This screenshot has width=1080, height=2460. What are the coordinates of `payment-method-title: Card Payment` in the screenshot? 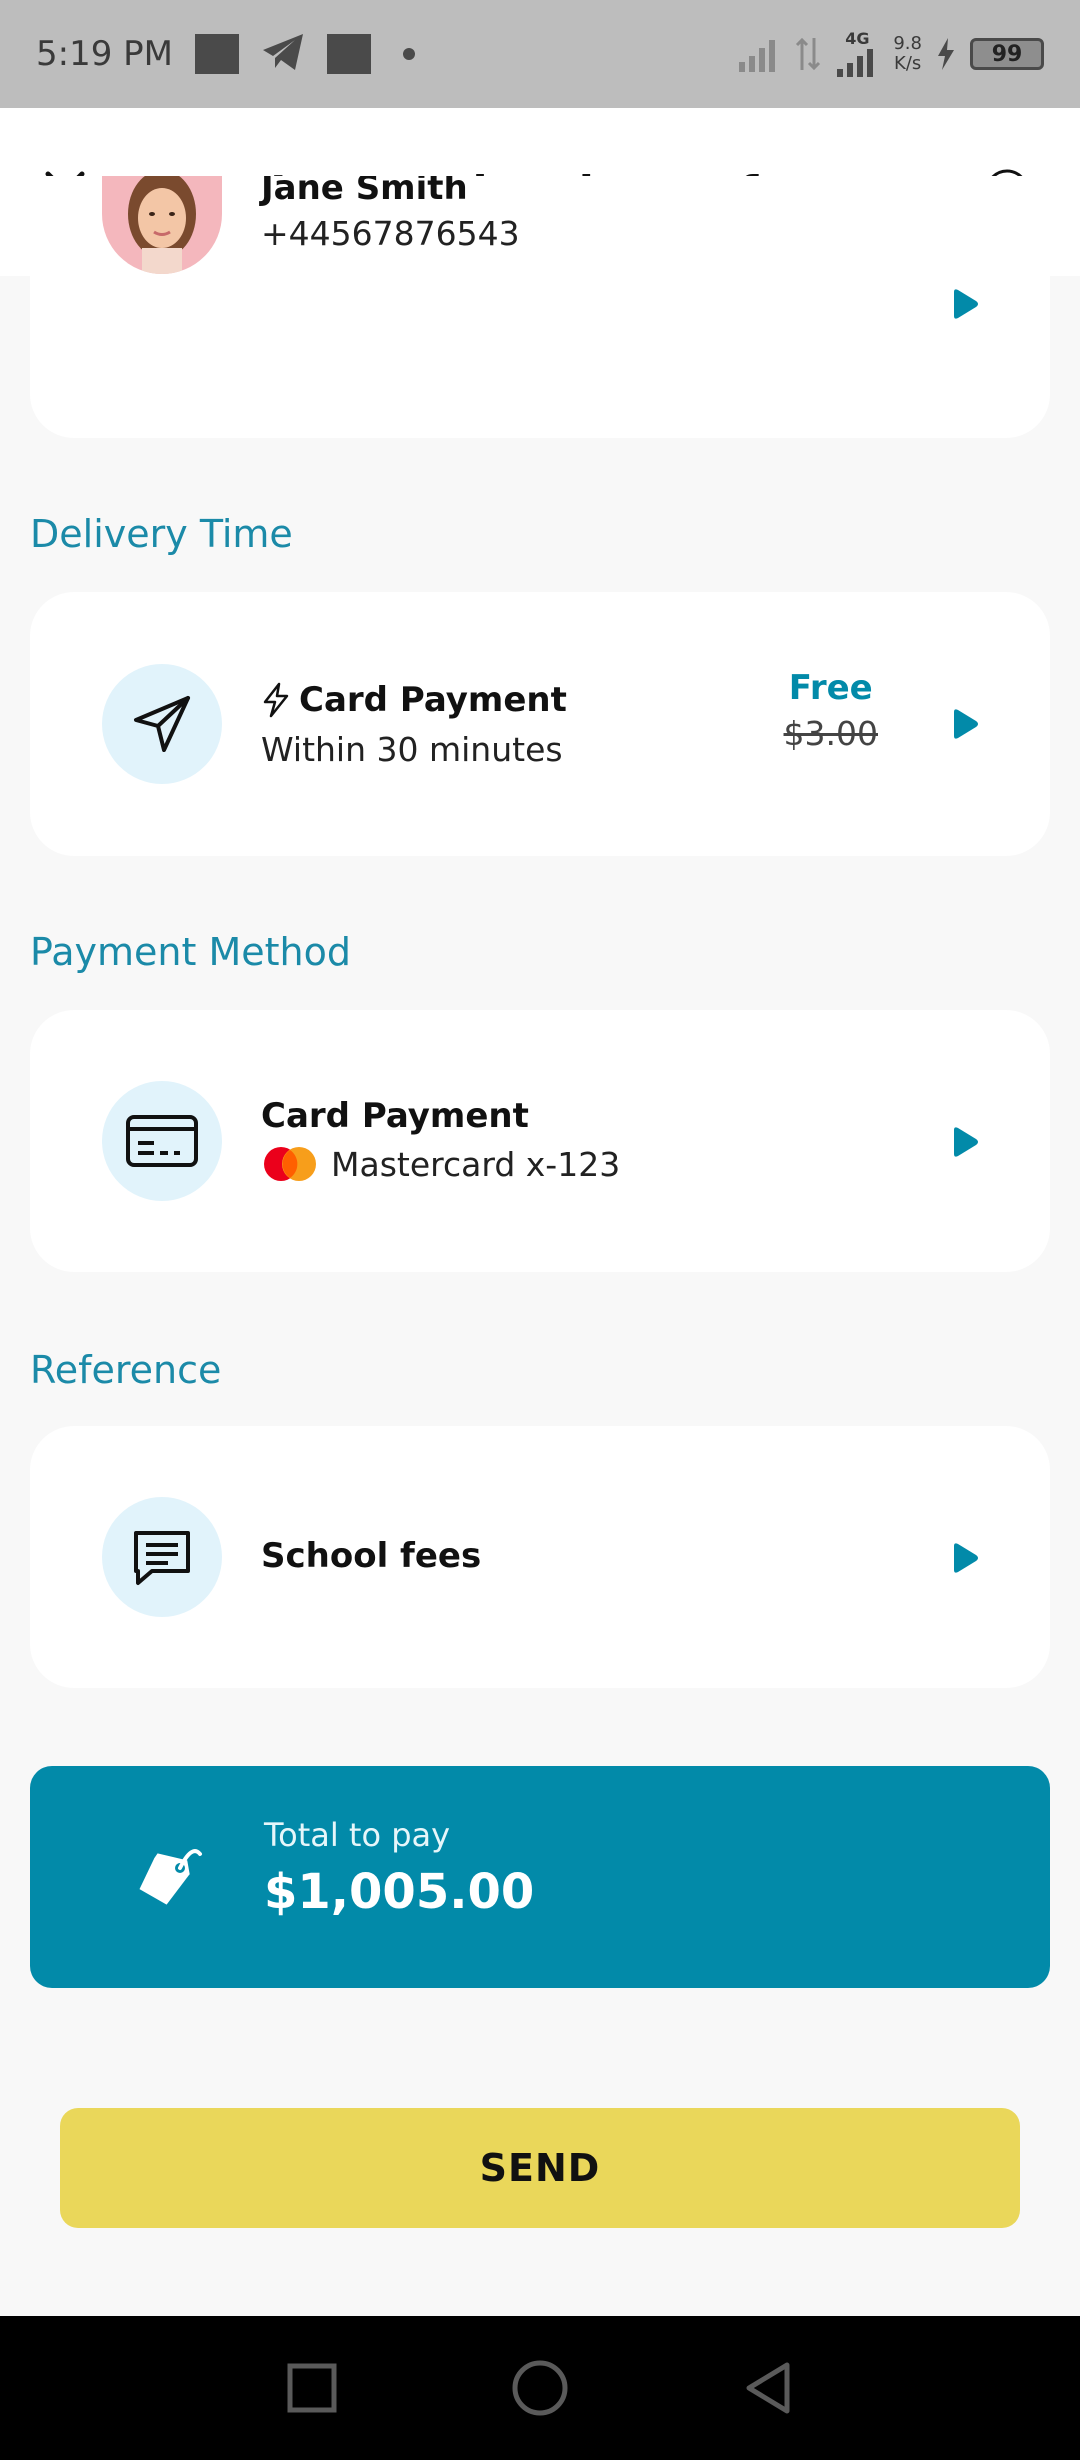 It's located at (395, 1116).